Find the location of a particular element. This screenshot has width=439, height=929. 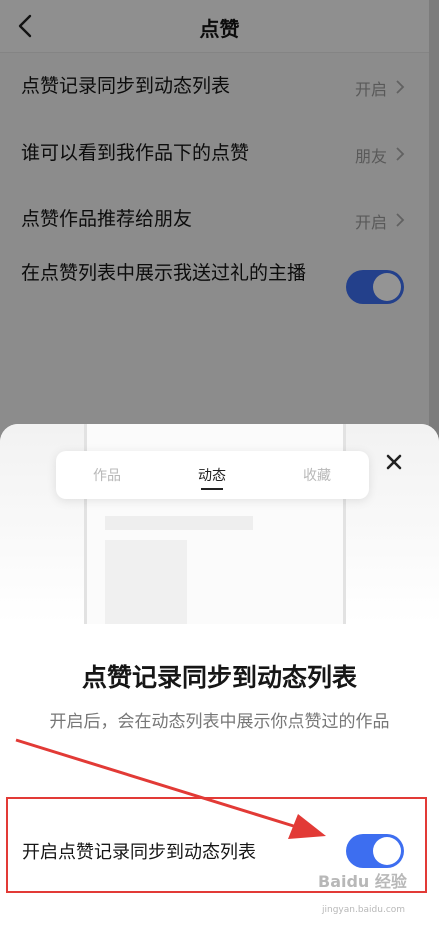

preview-tabs: 作品 动态 收藏 is located at coordinates (212, 475).